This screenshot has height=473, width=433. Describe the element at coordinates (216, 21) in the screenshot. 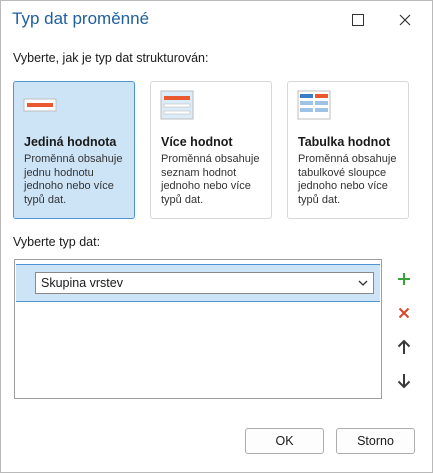

I see `title-bar: Typ dat proměnné` at that location.